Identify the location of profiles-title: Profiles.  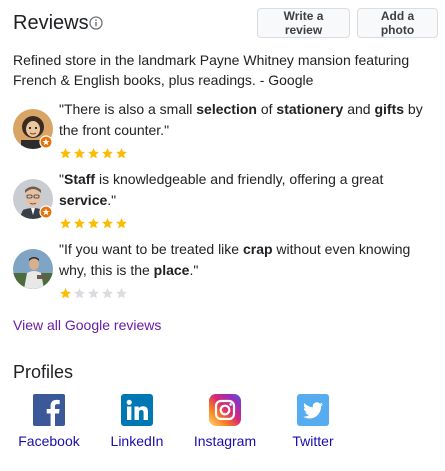
(43, 372).